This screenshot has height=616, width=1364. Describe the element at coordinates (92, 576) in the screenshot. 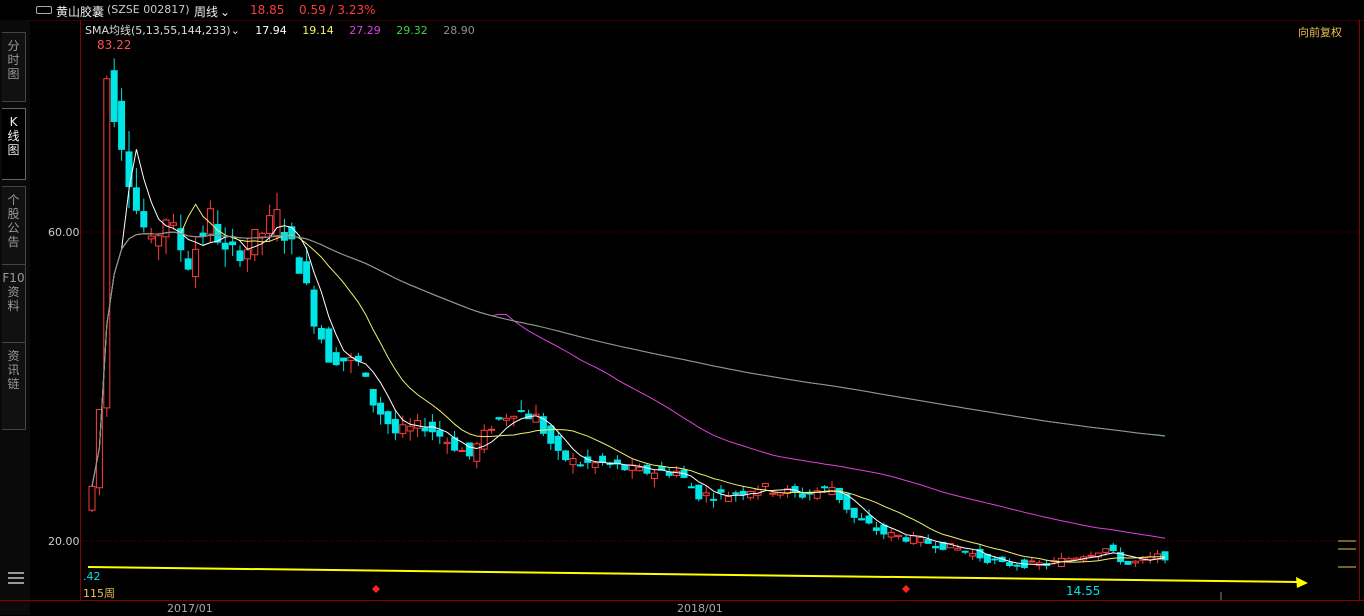

I see `left-price-label: .42` at that location.